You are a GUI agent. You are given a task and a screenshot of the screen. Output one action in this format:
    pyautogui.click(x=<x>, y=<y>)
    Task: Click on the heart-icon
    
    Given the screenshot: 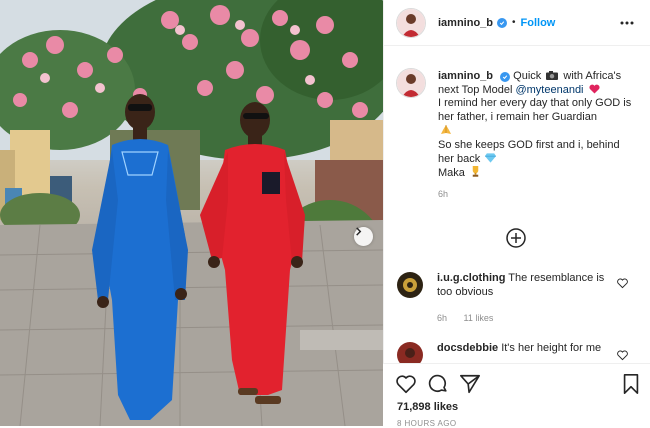 What is the action you would take?
    pyautogui.click(x=406, y=384)
    